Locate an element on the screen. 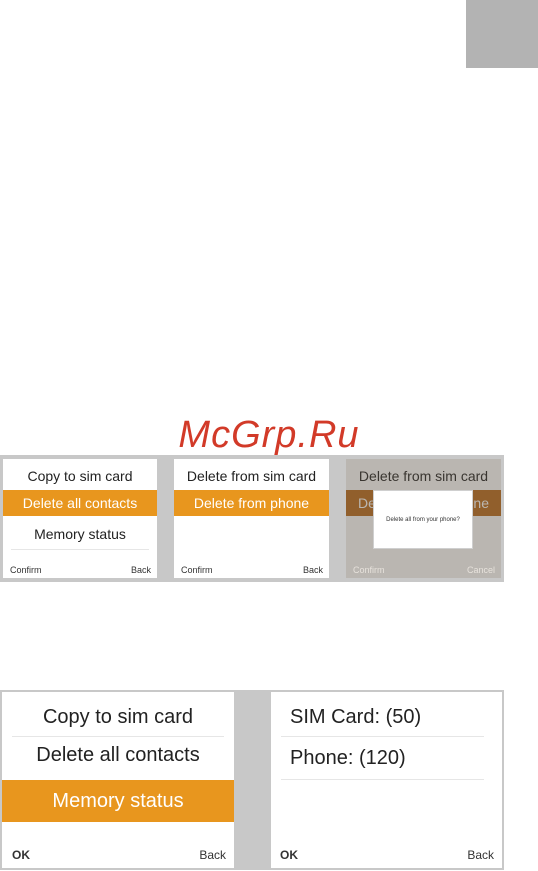 This screenshot has height=871, width=538. menu-item-delete-from-phone: Delete from phone is located at coordinates (251, 503).